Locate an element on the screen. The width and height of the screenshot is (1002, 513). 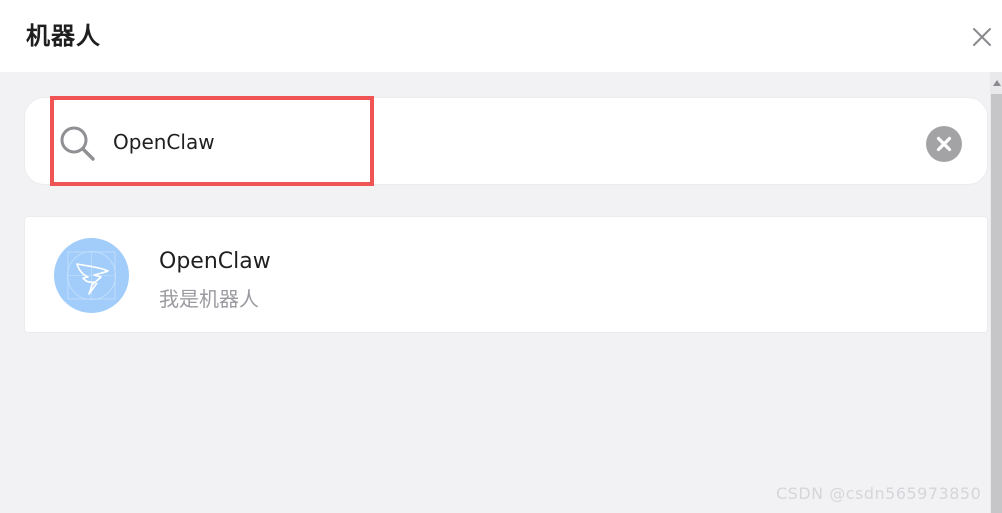
scroll-up-arrow-icon is located at coordinates (997, 83).